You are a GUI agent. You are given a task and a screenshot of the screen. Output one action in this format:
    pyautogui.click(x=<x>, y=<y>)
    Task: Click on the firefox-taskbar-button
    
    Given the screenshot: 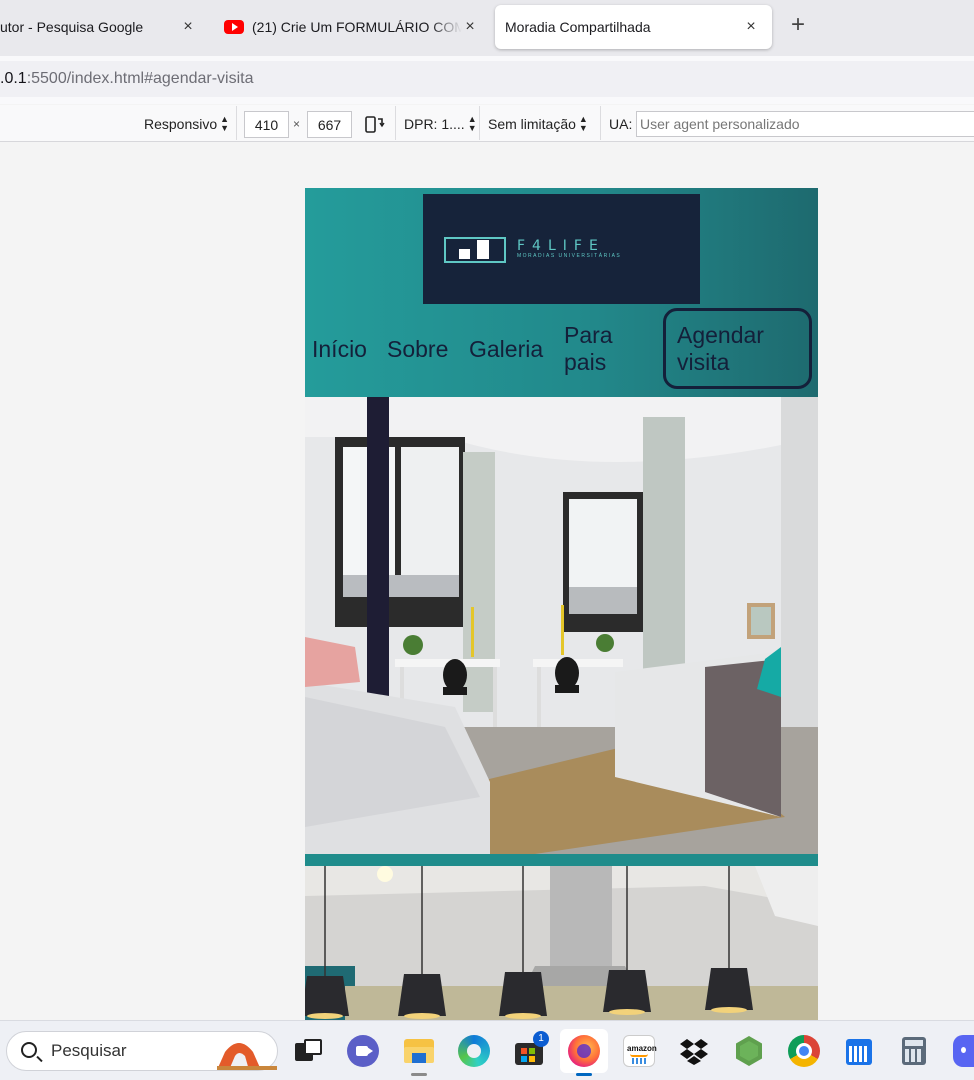 What is the action you would take?
    pyautogui.click(x=584, y=1051)
    